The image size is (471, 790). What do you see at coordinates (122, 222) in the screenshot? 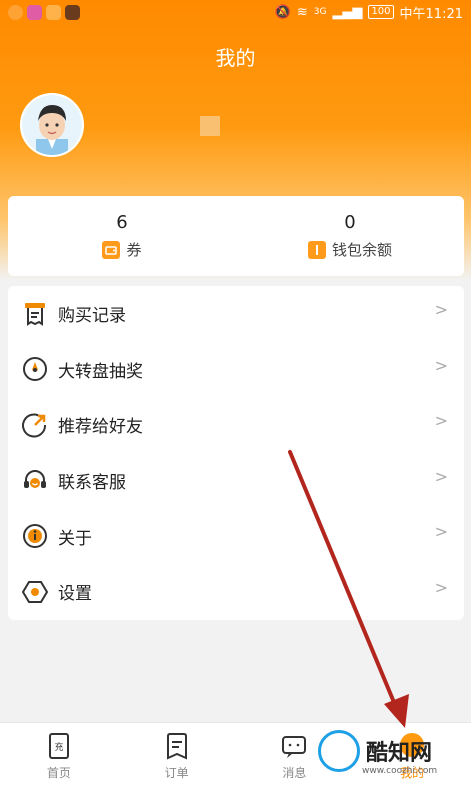
I see `coupon-count: 6` at bounding box center [122, 222].